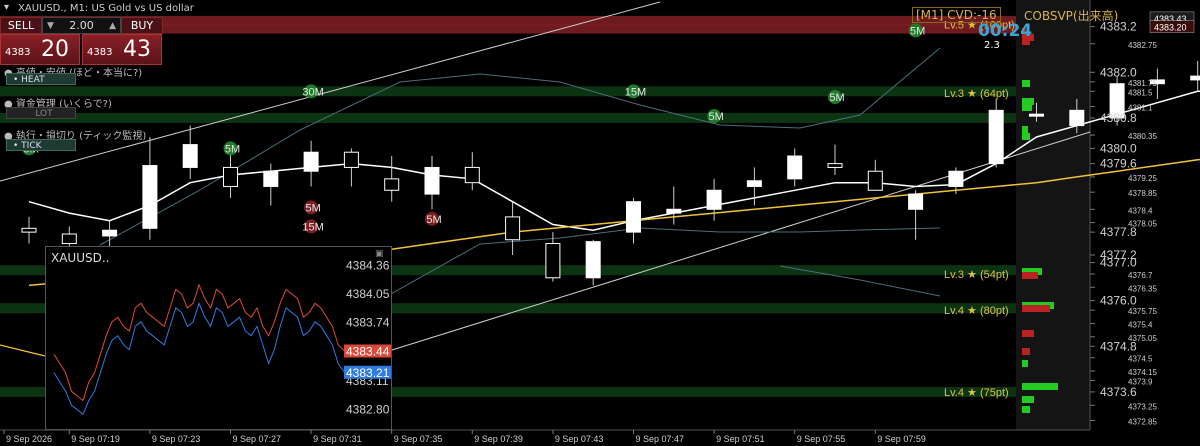 This screenshot has width=1200, height=446. What do you see at coordinates (1118, 148) in the screenshot?
I see `price-tick-label: 4380.0` at bounding box center [1118, 148].